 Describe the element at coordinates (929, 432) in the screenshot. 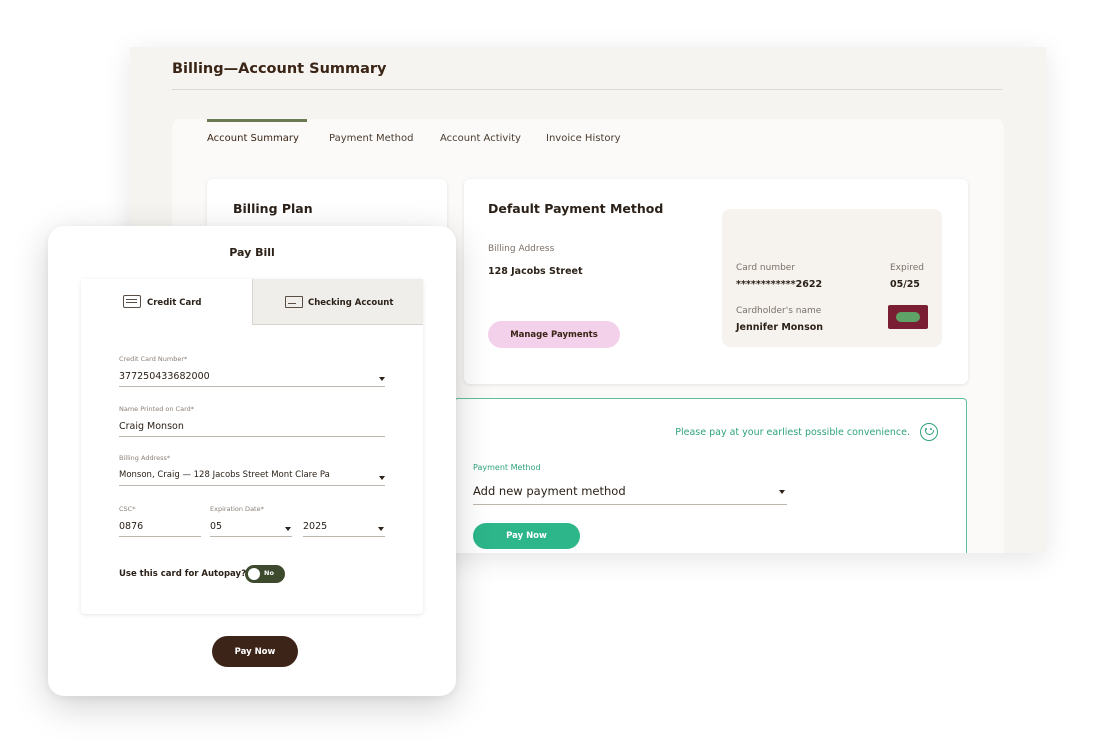

I see `smile-icon` at that location.